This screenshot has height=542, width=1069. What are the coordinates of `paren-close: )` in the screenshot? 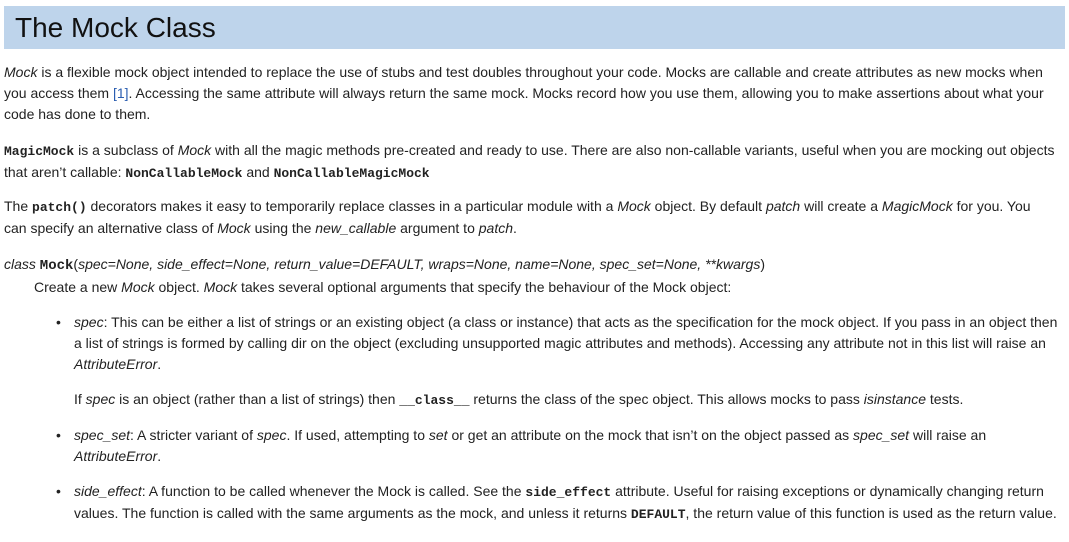 It's located at (762, 264).